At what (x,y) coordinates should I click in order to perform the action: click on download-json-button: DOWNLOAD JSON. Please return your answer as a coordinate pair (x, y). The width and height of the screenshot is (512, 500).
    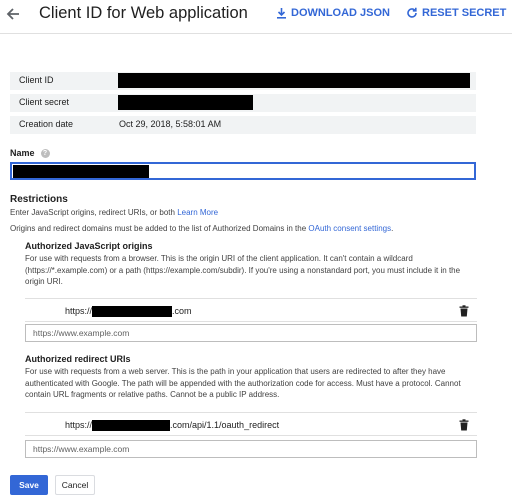
    Looking at the image, I should click on (333, 13).